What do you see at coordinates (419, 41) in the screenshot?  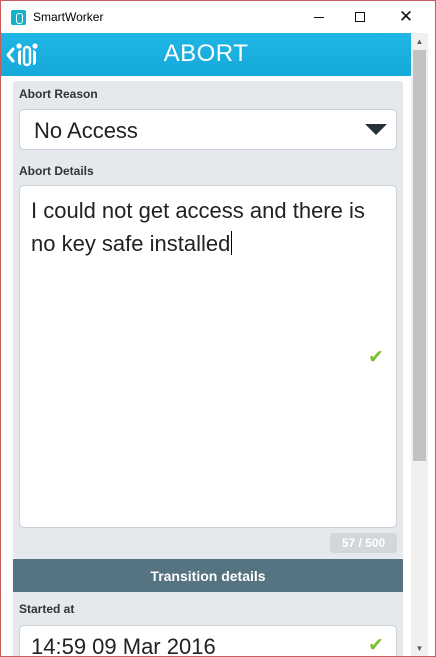 I see `scroll-up-icon: ▲` at bounding box center [419, 41].